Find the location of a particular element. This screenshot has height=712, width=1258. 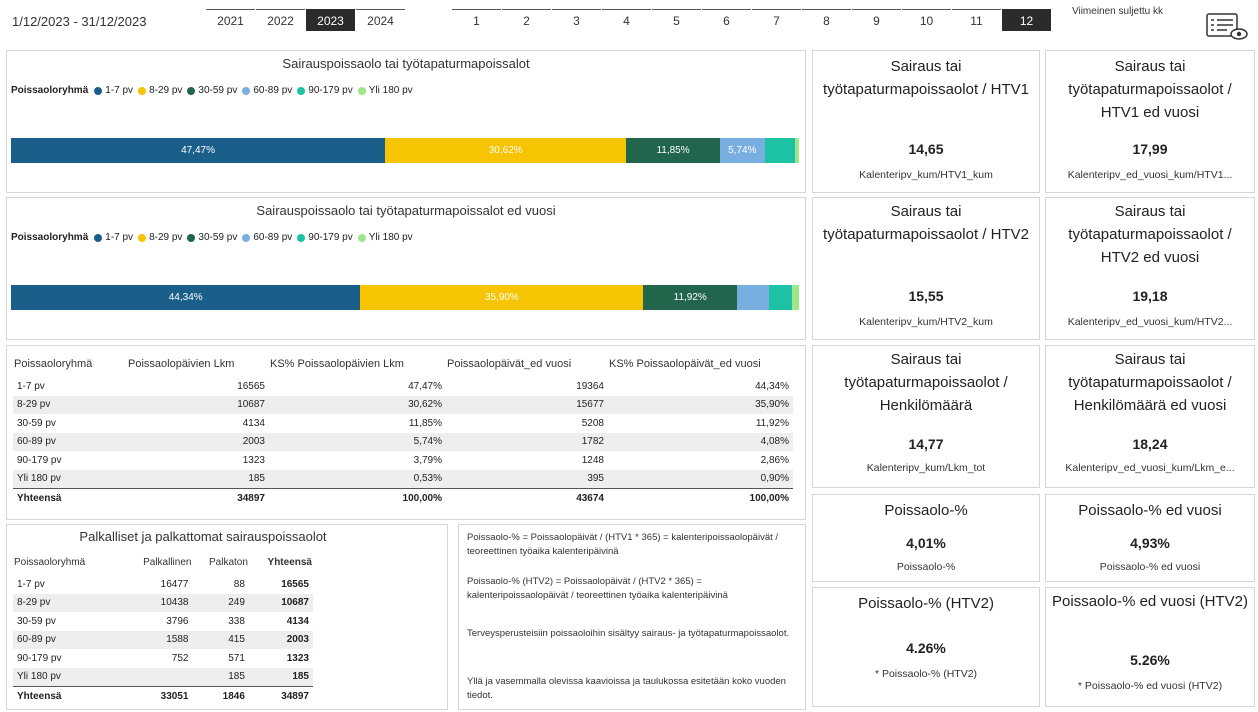

month-option-4: 4 is located at coordinates (626, 20).